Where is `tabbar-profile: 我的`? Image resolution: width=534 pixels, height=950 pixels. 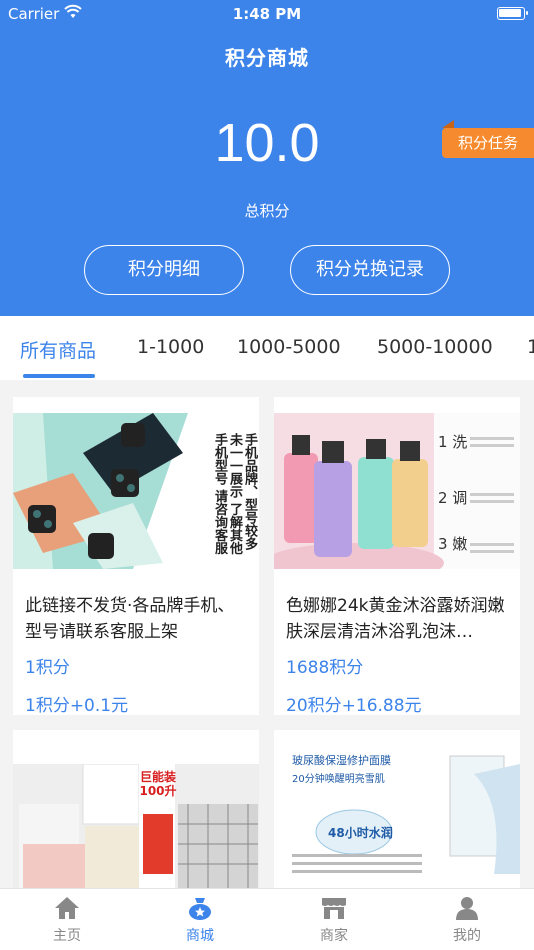
tabbar-profile: 我的 is located at coordinates (467, 920).